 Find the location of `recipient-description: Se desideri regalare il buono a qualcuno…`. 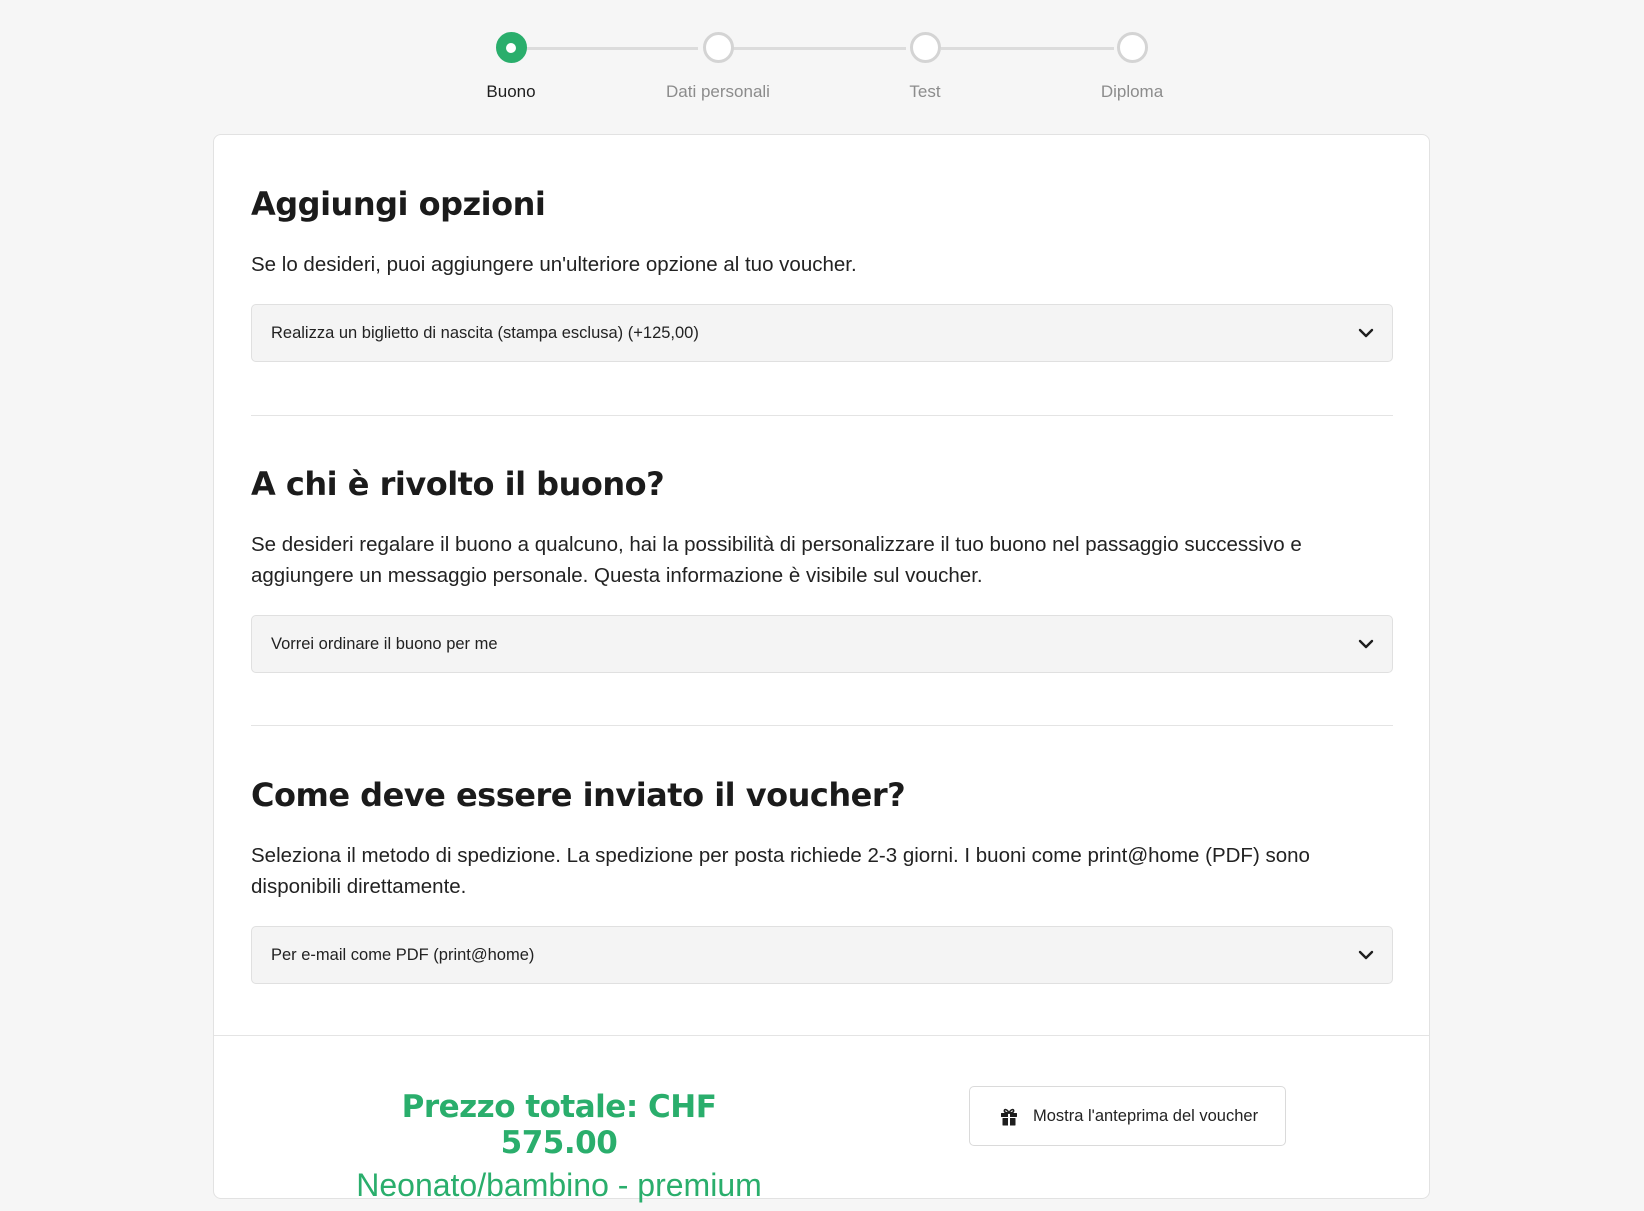

recipient-description: Se desideri regalare il buono a qualcuno… is located at coordinates (776, 560).